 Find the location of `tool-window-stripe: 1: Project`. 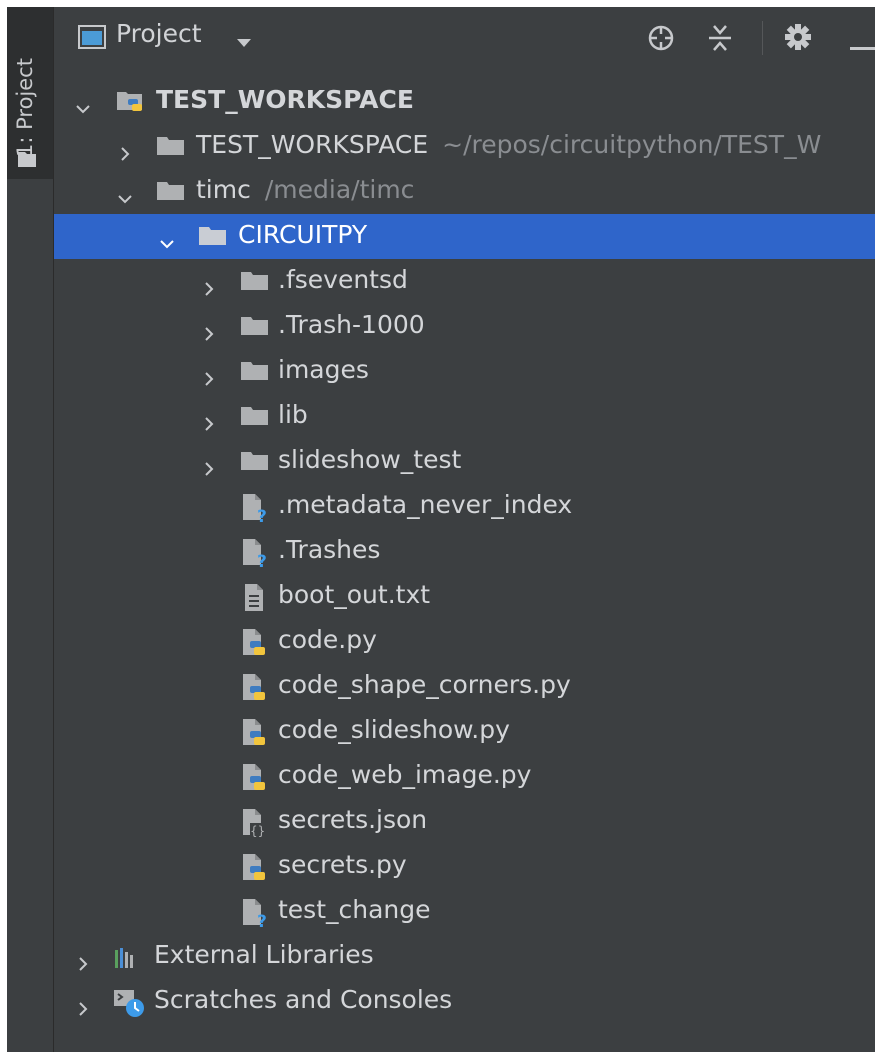

tool-window-stripe: 1: Project is located at coordinates (30, 529).